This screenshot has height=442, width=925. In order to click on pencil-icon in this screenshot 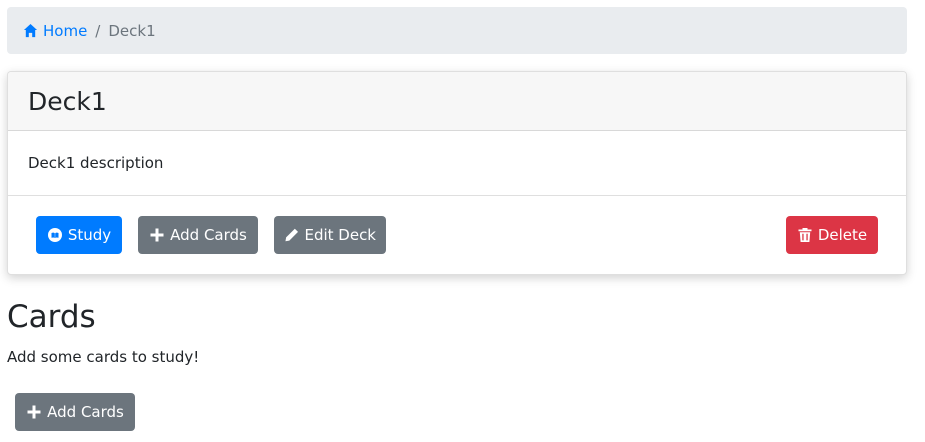, I will do `click(292, 235)`.